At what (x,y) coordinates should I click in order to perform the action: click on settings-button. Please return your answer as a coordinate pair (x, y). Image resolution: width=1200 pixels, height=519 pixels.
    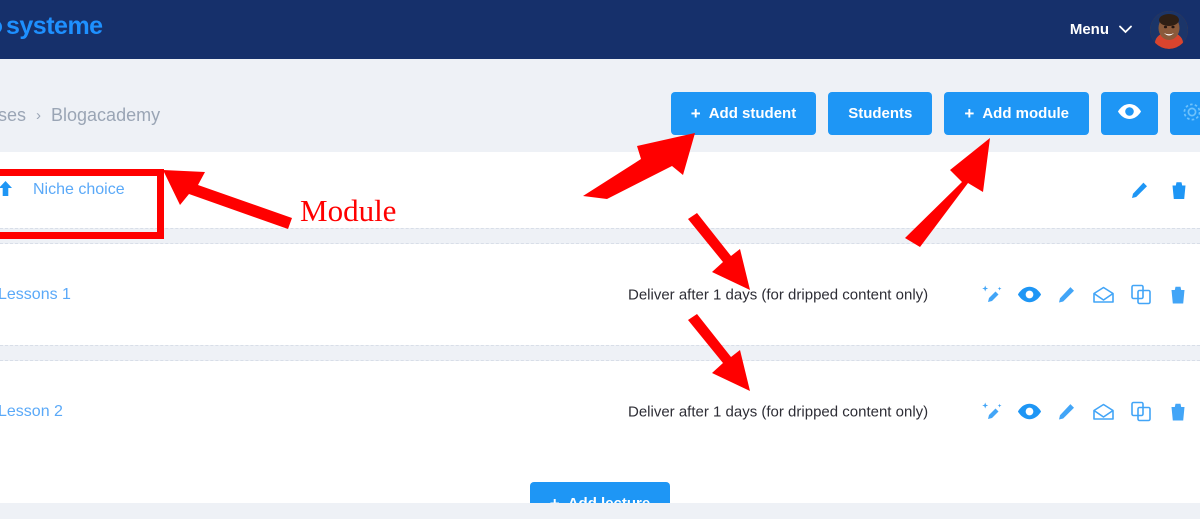
    Looking at the image, I should click on (1185, 113).